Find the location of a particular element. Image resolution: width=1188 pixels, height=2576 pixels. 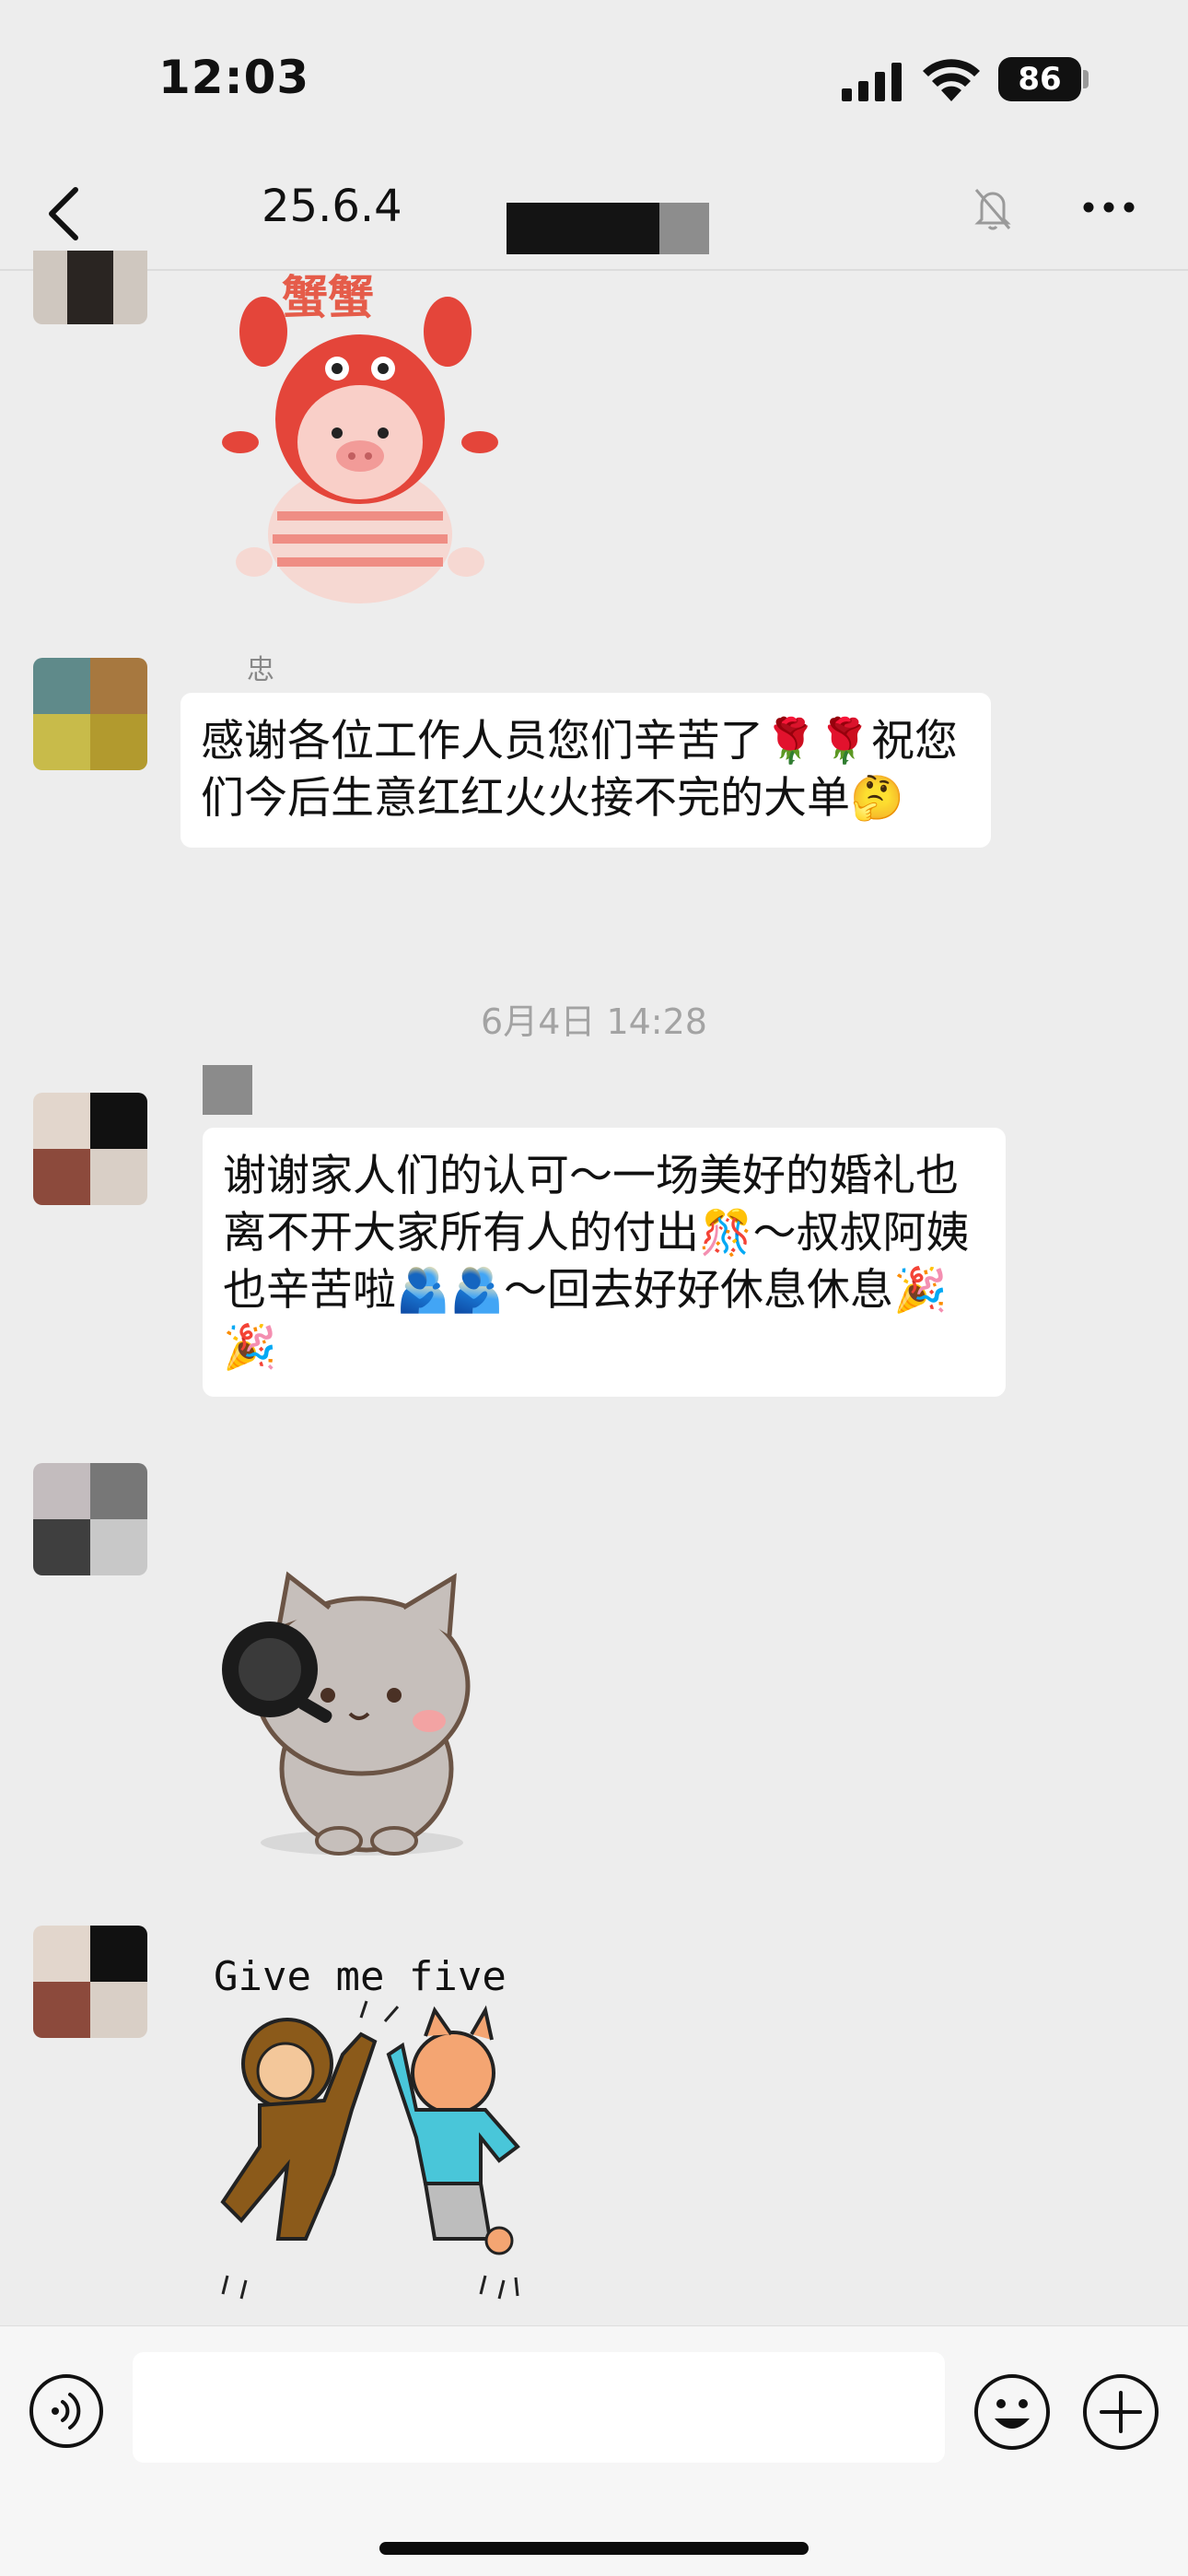

message-bubble: 感谢各位工作人员您们辛苦了🌹🌹祝您们今后生意红红火火接不完的大单🤔 is located at coordinates (586, 770).